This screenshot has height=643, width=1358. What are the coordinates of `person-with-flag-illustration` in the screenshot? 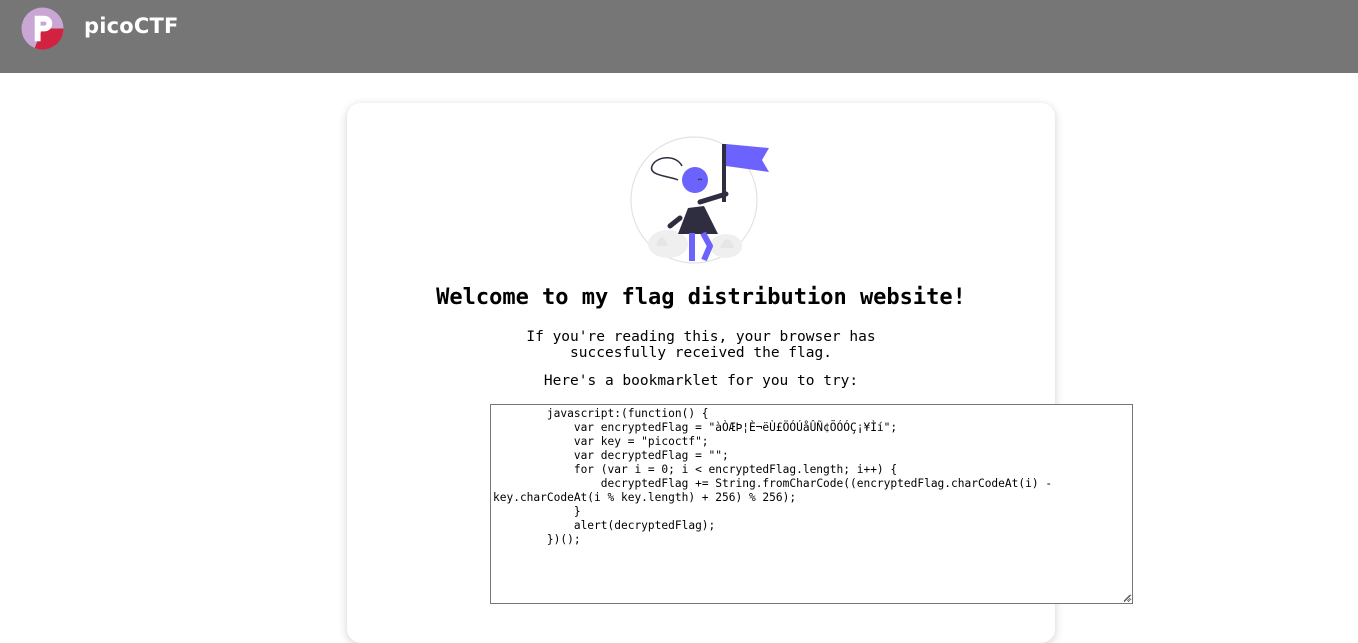 It's located at (699, 200).